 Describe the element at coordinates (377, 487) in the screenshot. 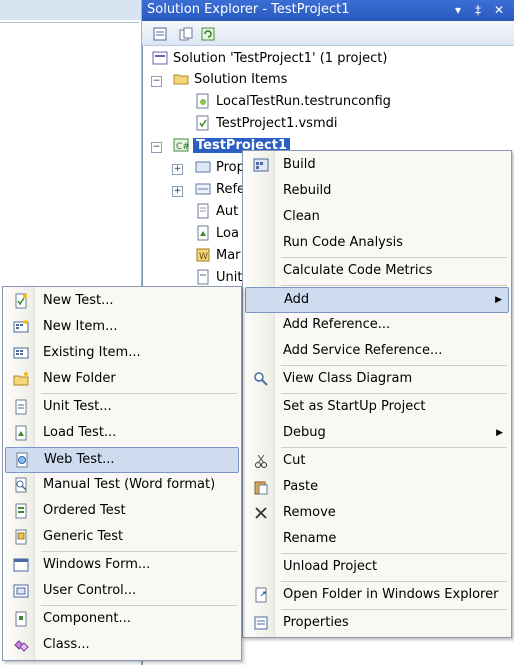

I see `menu-item-paste: Paste` at that location.